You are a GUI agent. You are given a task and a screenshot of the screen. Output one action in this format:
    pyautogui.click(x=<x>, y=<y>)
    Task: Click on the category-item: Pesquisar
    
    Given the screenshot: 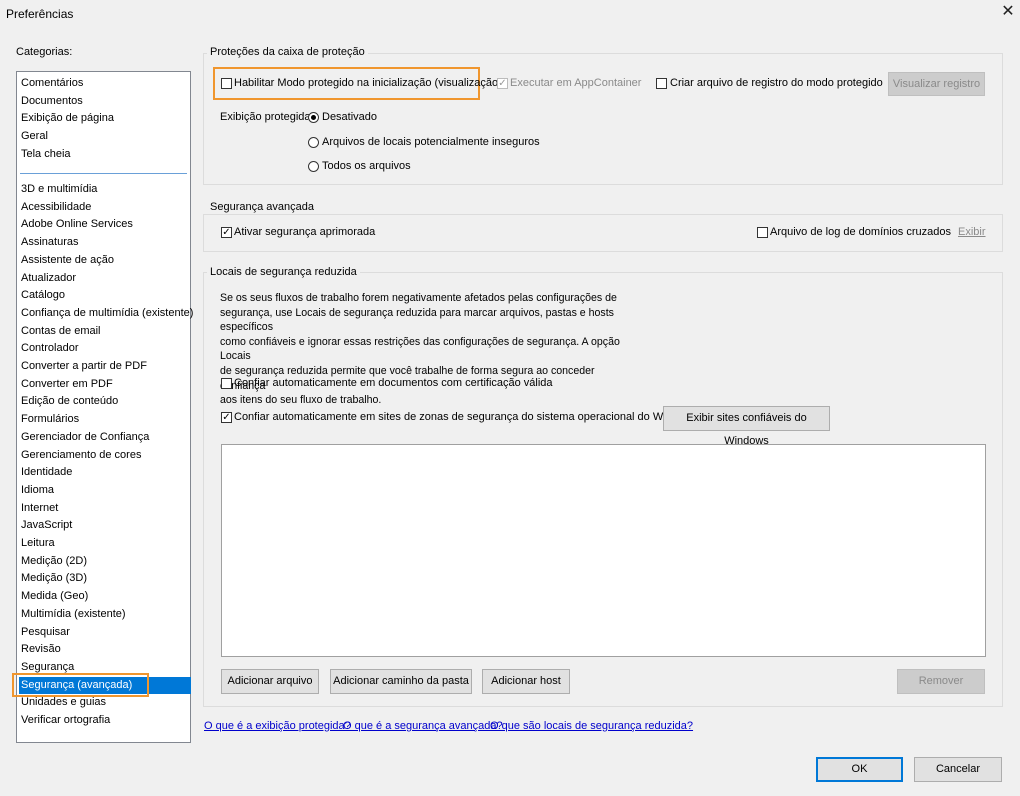 What is the action you would take?
    pyautogui.click(x=105, y=632)
    